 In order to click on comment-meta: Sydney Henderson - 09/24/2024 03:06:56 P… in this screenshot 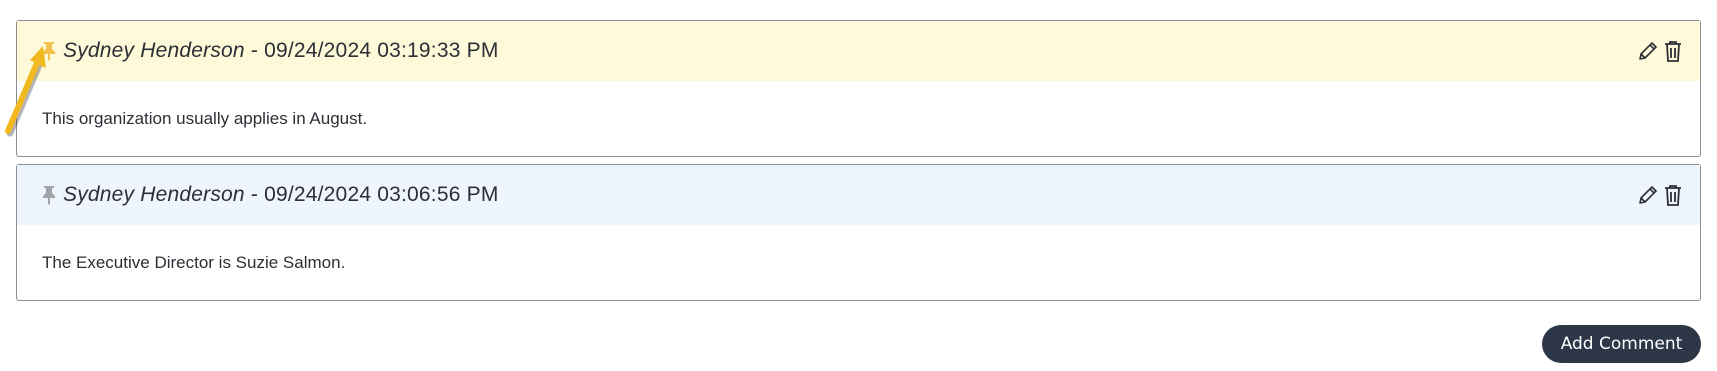, I will do `click(281, 195)`.